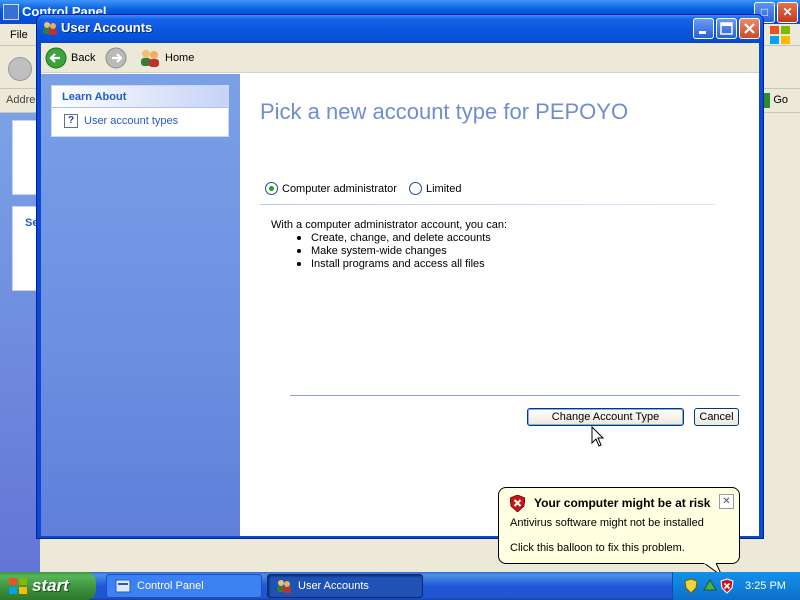 The image size is (800, 600). I want to click on radio-limited, so click(415, 188).